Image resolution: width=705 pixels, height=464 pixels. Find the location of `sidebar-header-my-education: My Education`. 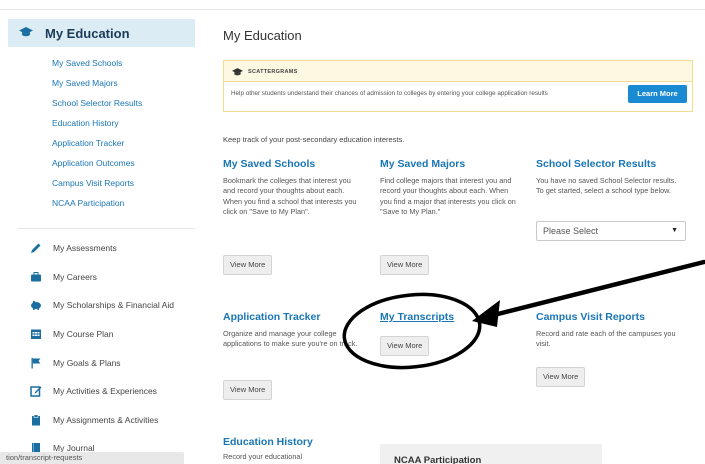

sidebar-header-my-education: My Education is located at coordinates (101, 33).